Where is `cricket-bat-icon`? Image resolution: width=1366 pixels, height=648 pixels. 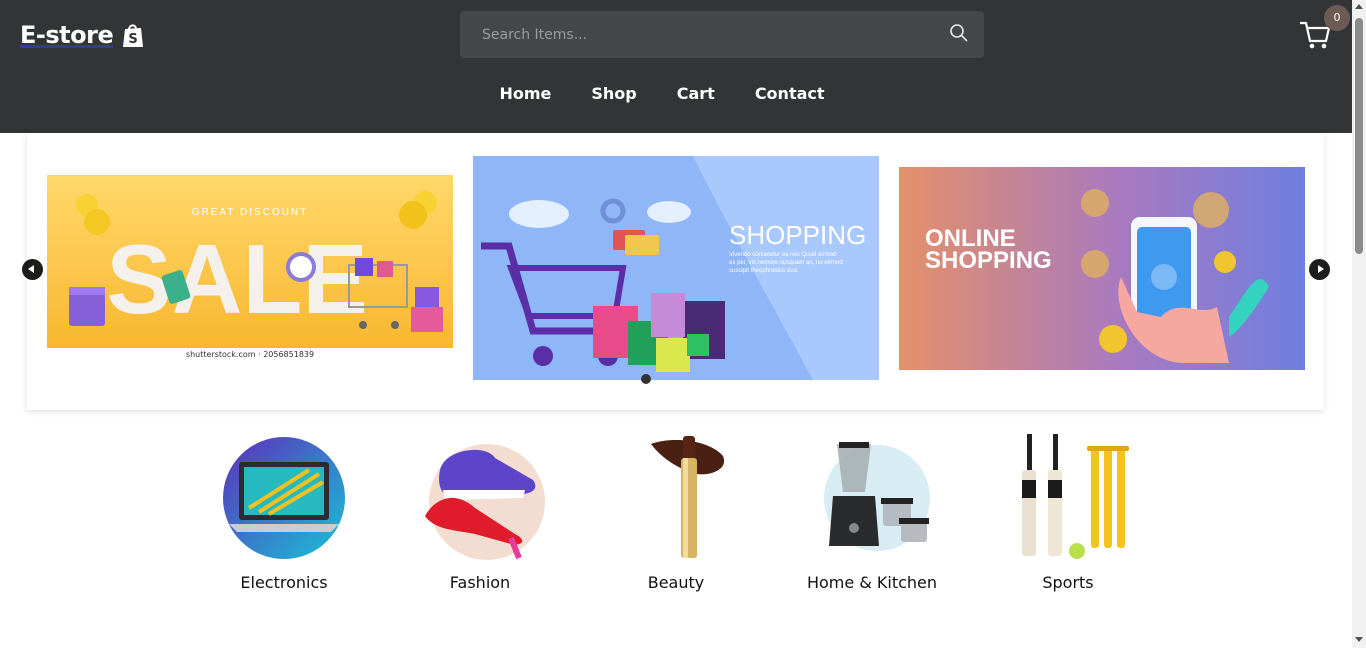
cricket-bat-icon is located at coordinates (1068, 495).